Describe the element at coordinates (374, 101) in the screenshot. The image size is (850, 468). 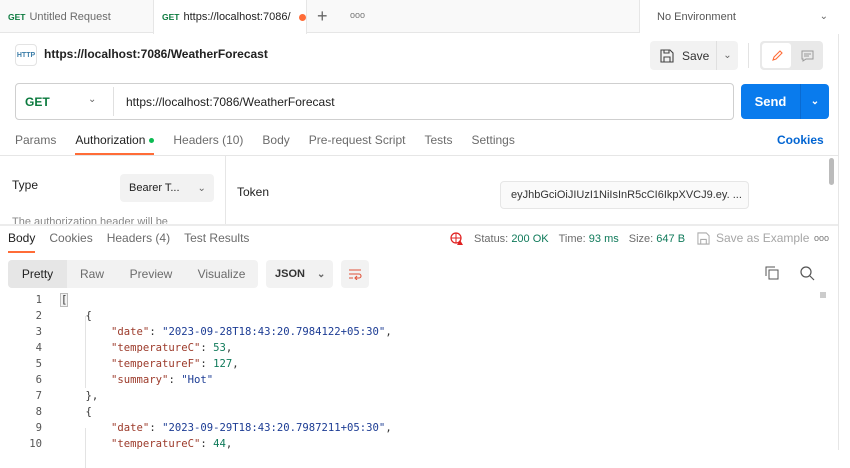
I see `url-bar` at that location.